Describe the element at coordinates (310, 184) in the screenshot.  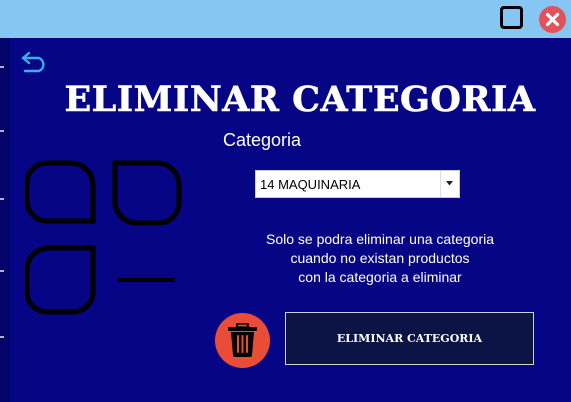
I see `category-select-value: 14 MAQUINARIA` at that location.